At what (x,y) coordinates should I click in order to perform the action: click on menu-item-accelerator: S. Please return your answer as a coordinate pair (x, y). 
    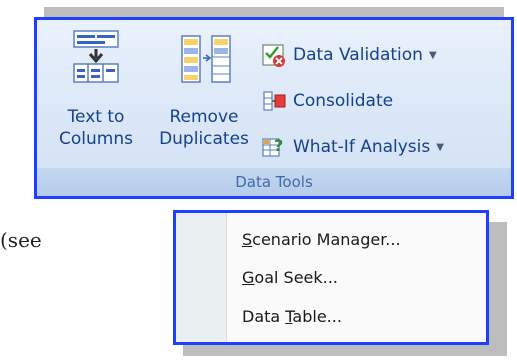
    Looking at the image, I should click on (247, 239).